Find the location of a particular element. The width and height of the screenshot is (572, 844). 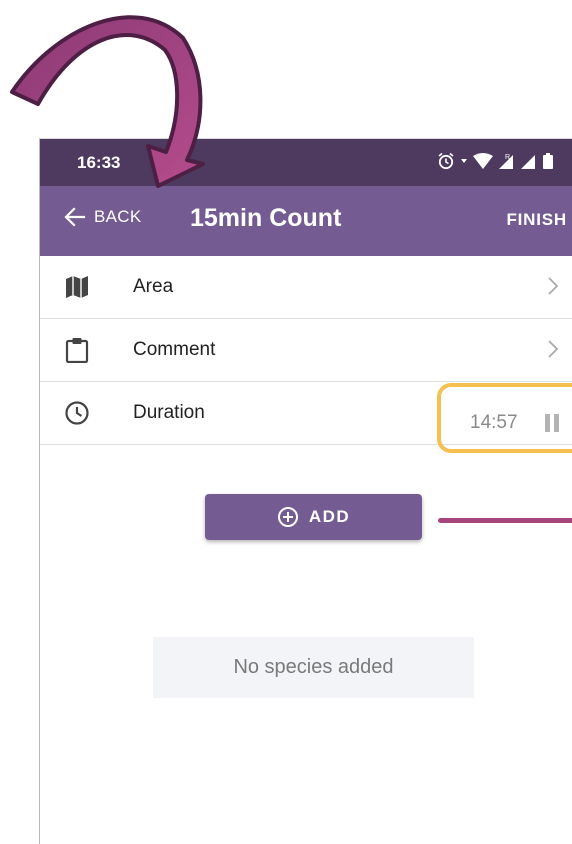

map-icon is located at coordinates (77, 287).